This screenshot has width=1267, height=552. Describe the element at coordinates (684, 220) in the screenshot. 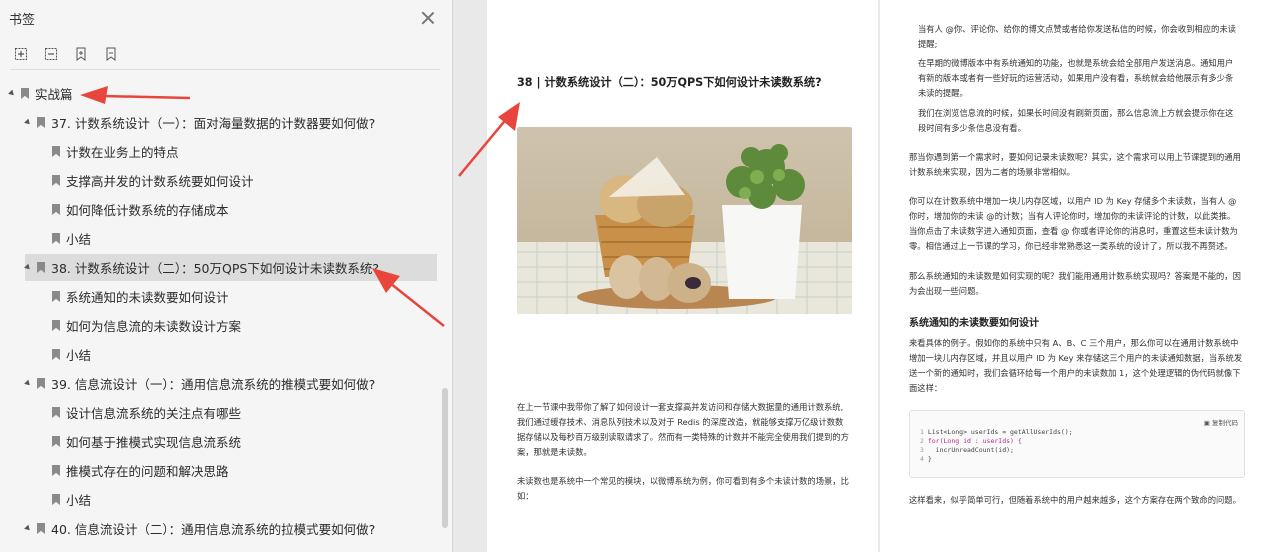

I see `article-photo` at that location.